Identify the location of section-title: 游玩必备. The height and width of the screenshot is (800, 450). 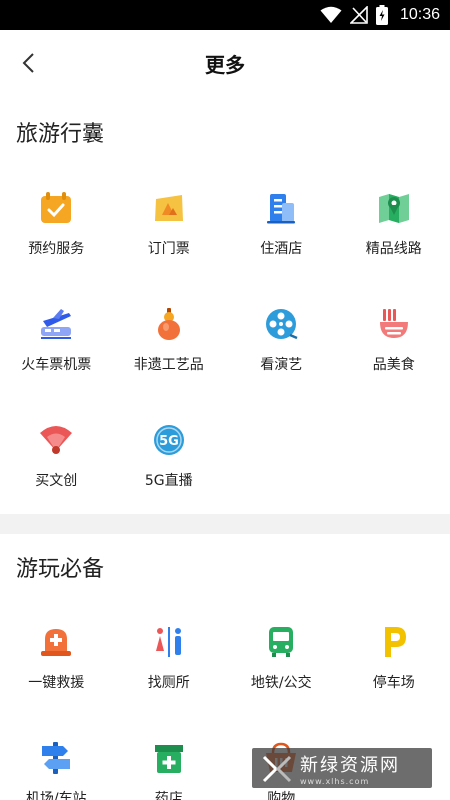
(60, 569).